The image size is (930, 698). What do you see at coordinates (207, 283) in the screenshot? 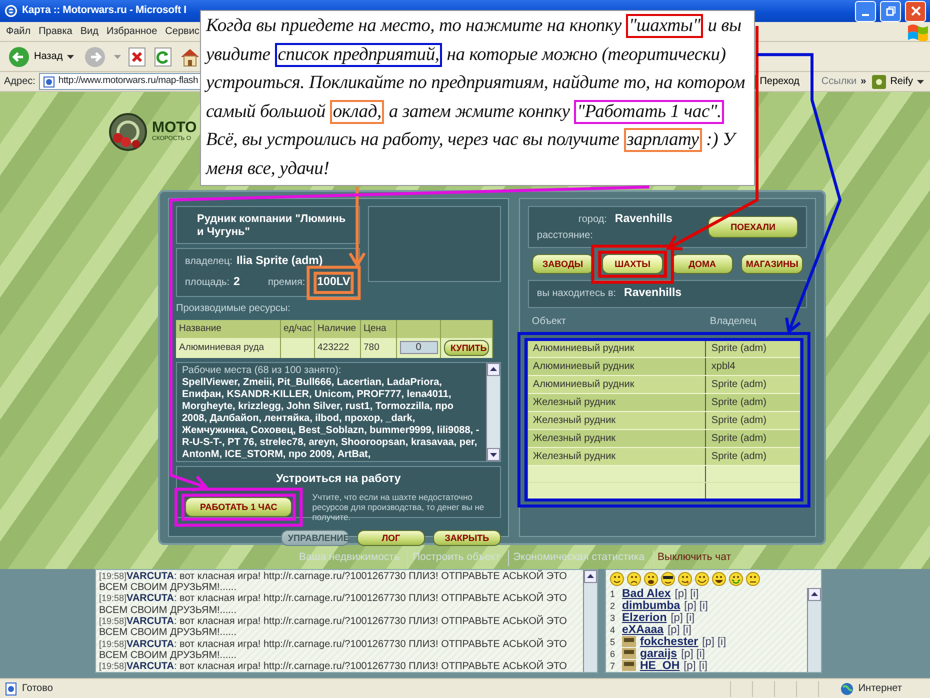
I see `area-label: площадь:` at bounding box center [207, 283].